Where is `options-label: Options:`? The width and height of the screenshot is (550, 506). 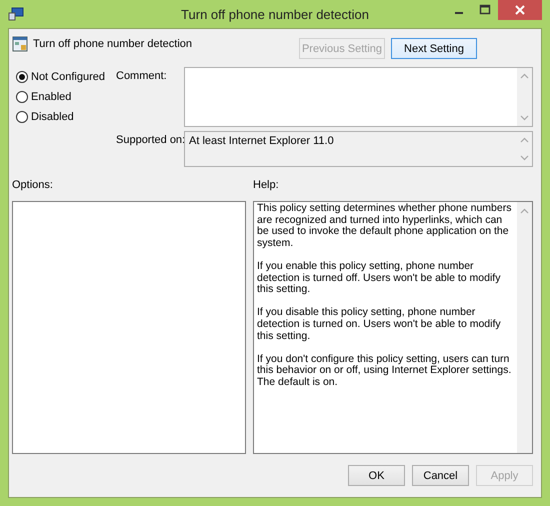 options-label: Options: is located at coordinates (33, 186).